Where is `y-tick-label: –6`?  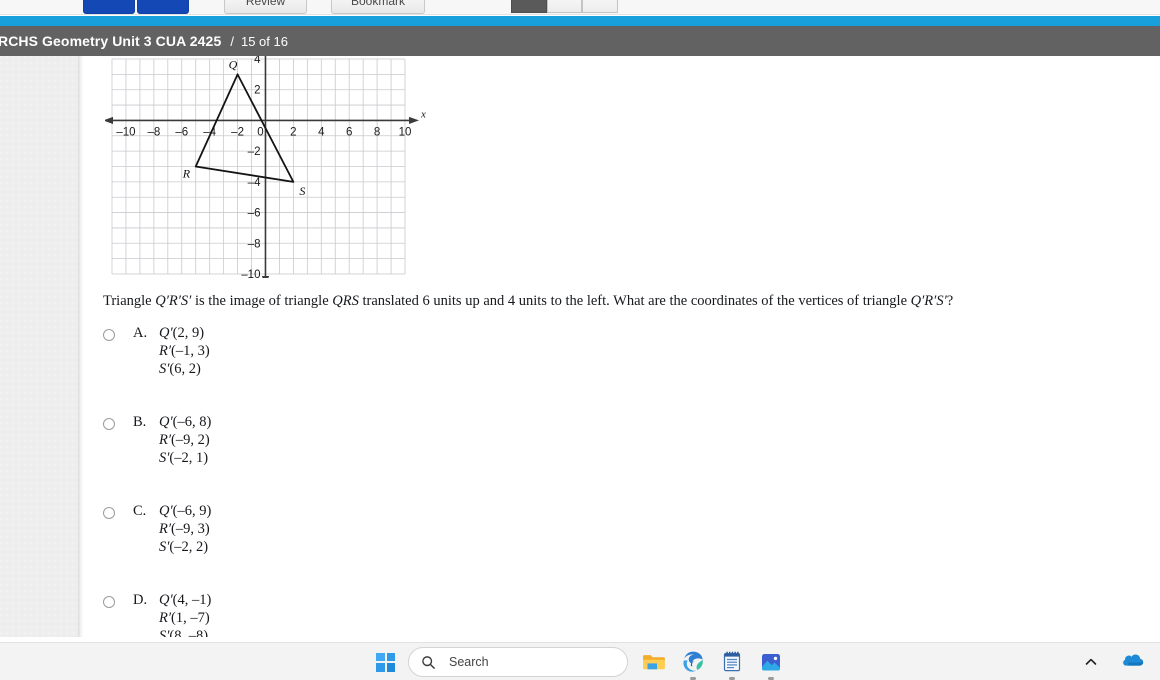
y-tick-label: –6 is located at coordinates (254, 214).